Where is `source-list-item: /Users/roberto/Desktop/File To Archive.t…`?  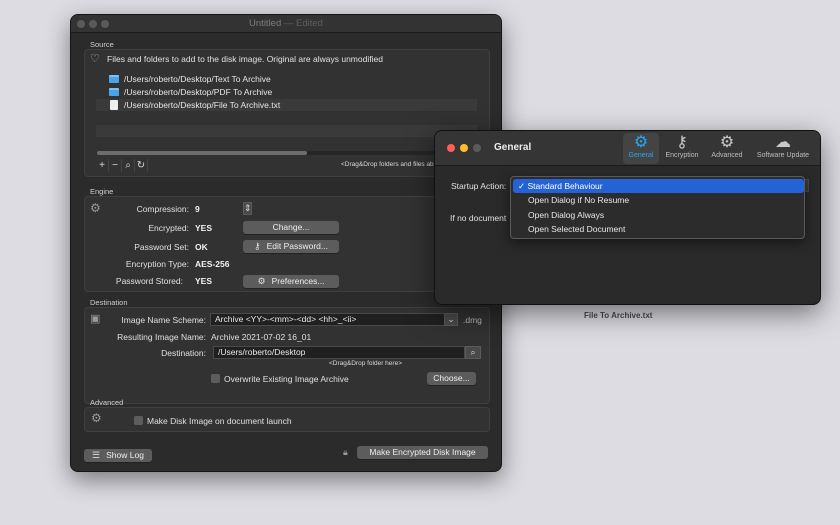 source-list-item: /Users/roberto/Desktop/File To Archive.t… is located at coordinates (286, 105).